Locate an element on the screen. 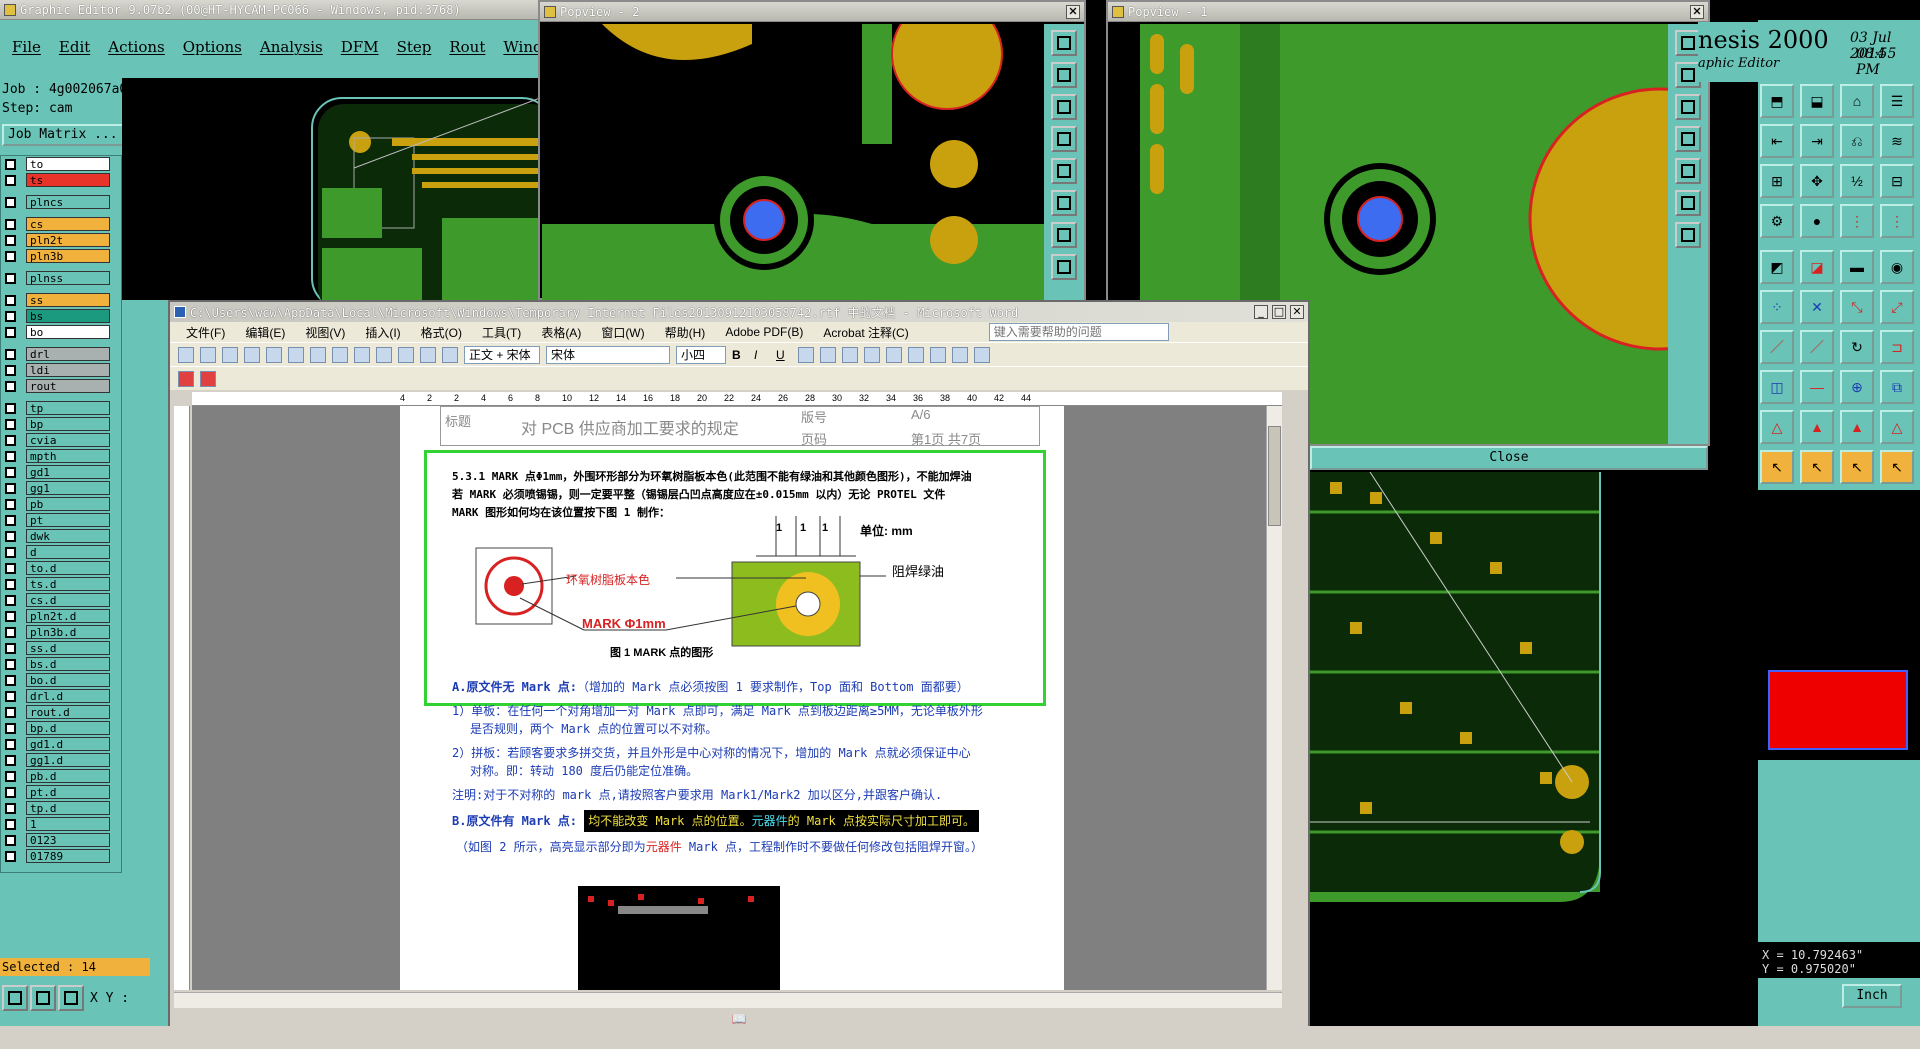 This screenshot has height=1049, width=1920. layer-row: bp.d is located at coordinates (63, 728).